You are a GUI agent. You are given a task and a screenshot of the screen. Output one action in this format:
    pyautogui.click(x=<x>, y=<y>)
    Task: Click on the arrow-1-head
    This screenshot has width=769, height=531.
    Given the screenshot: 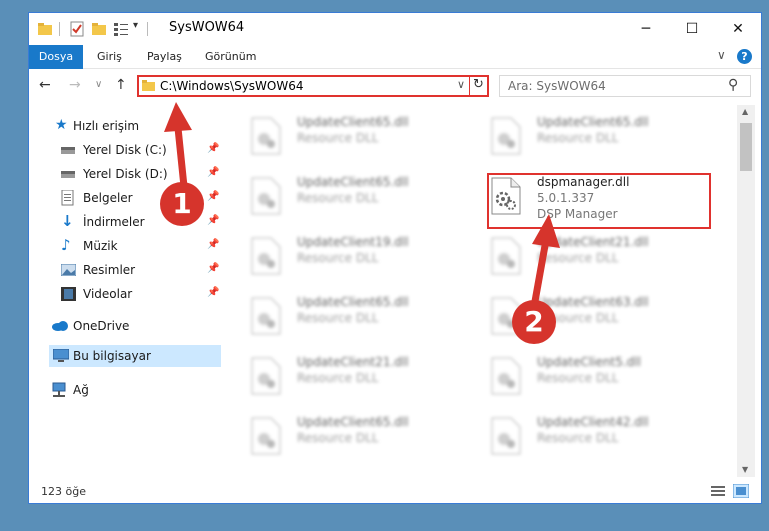 What is the action you would take?
    pyautogui.click(x=178, y=117)
    